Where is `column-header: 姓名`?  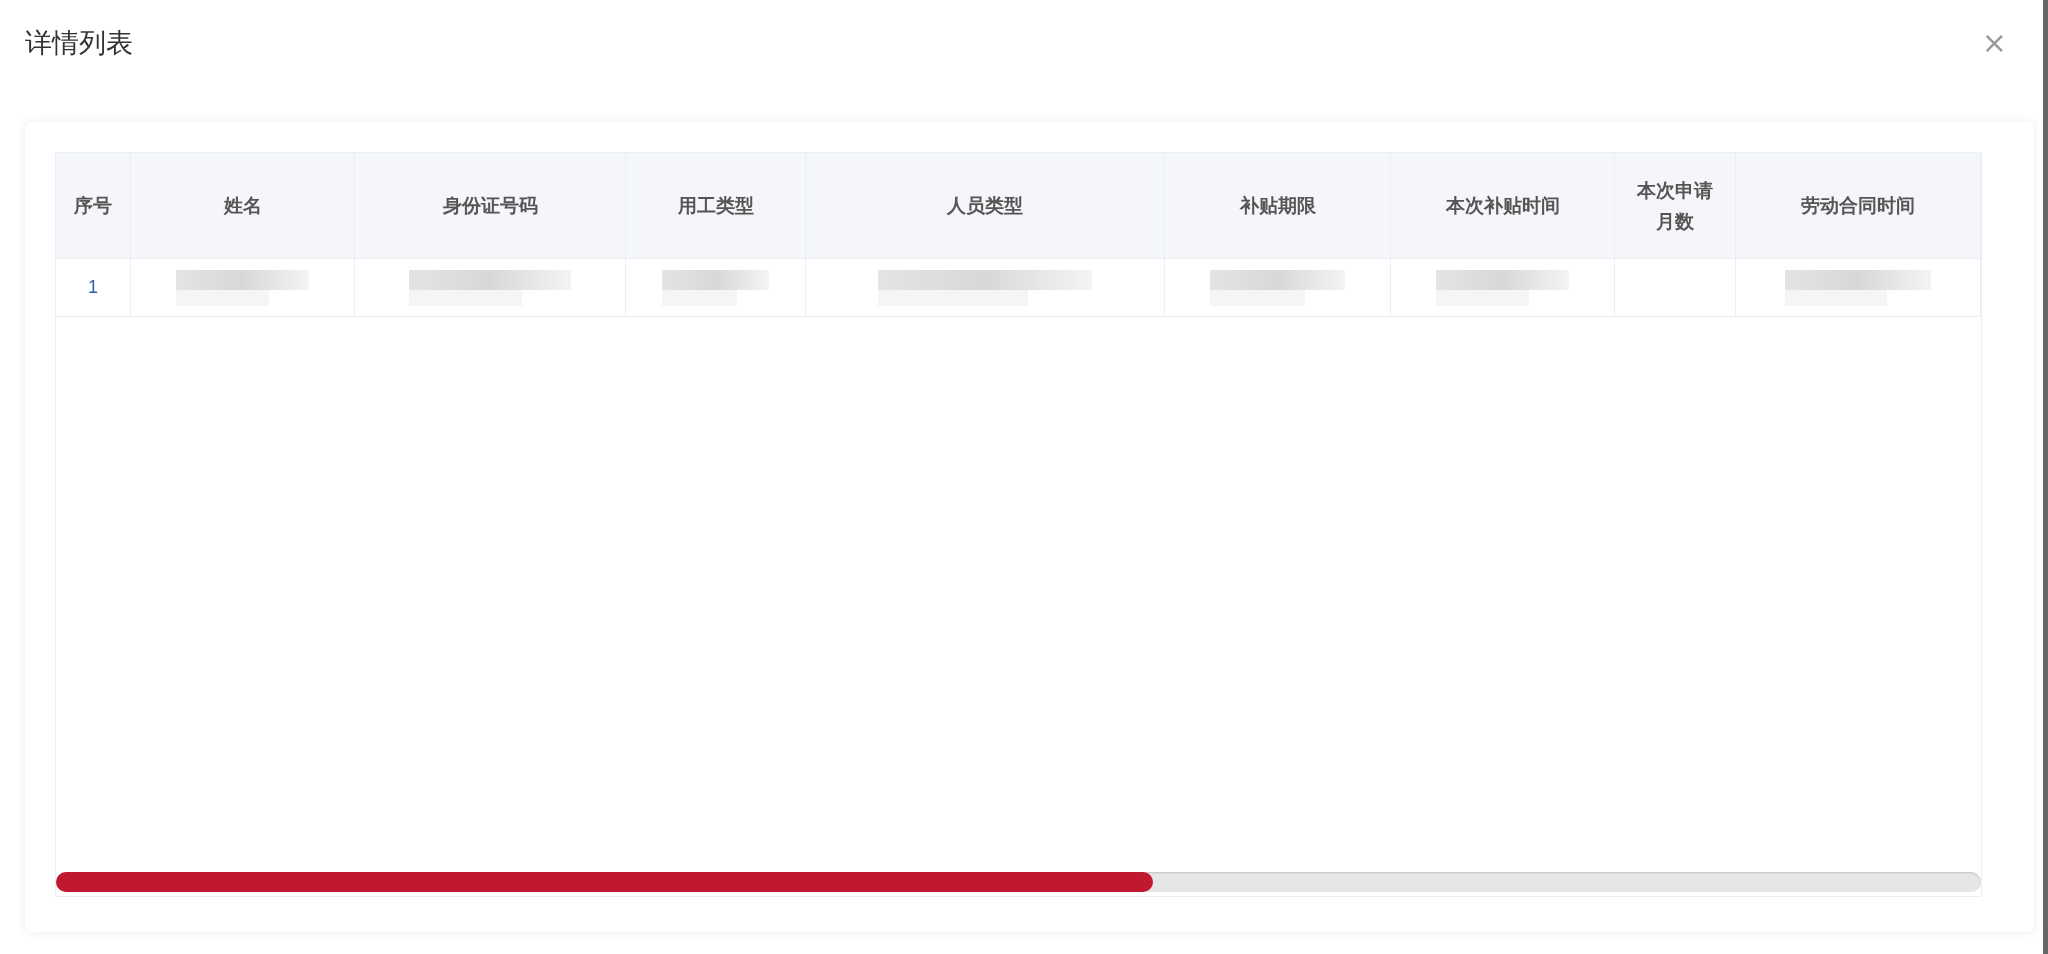
column-header: 姓名 is located at coordinates (242, 206).